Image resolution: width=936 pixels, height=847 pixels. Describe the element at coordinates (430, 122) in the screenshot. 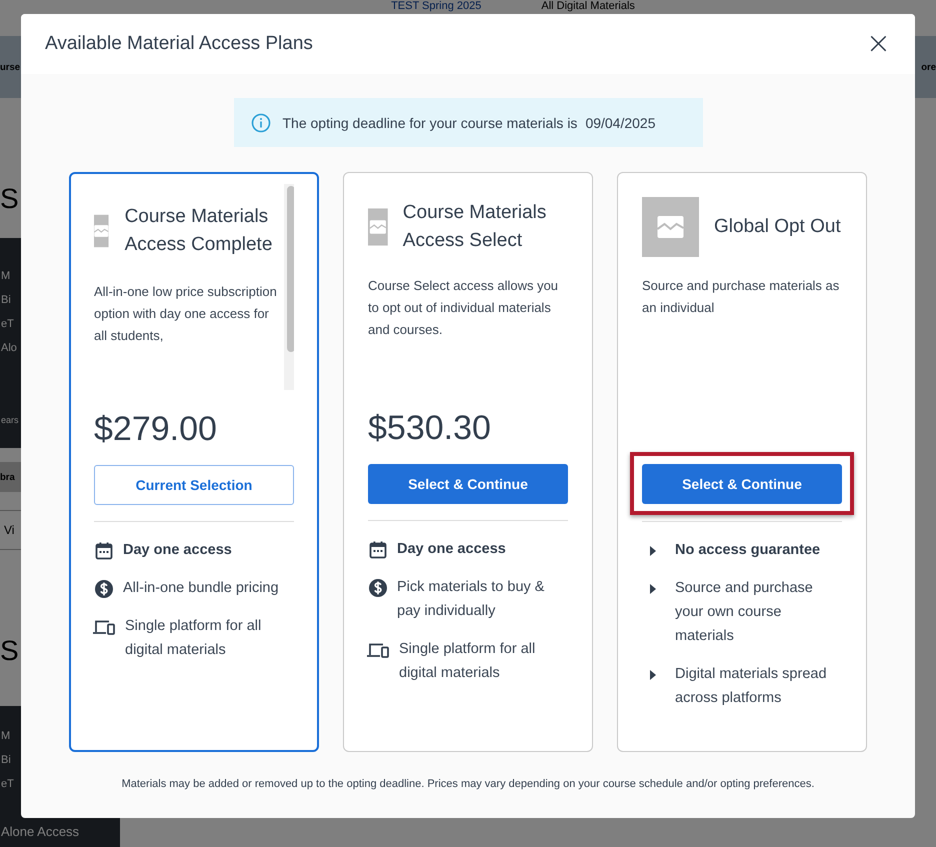

I see `notice-text: The opting deadline for your course materials is` at that location.